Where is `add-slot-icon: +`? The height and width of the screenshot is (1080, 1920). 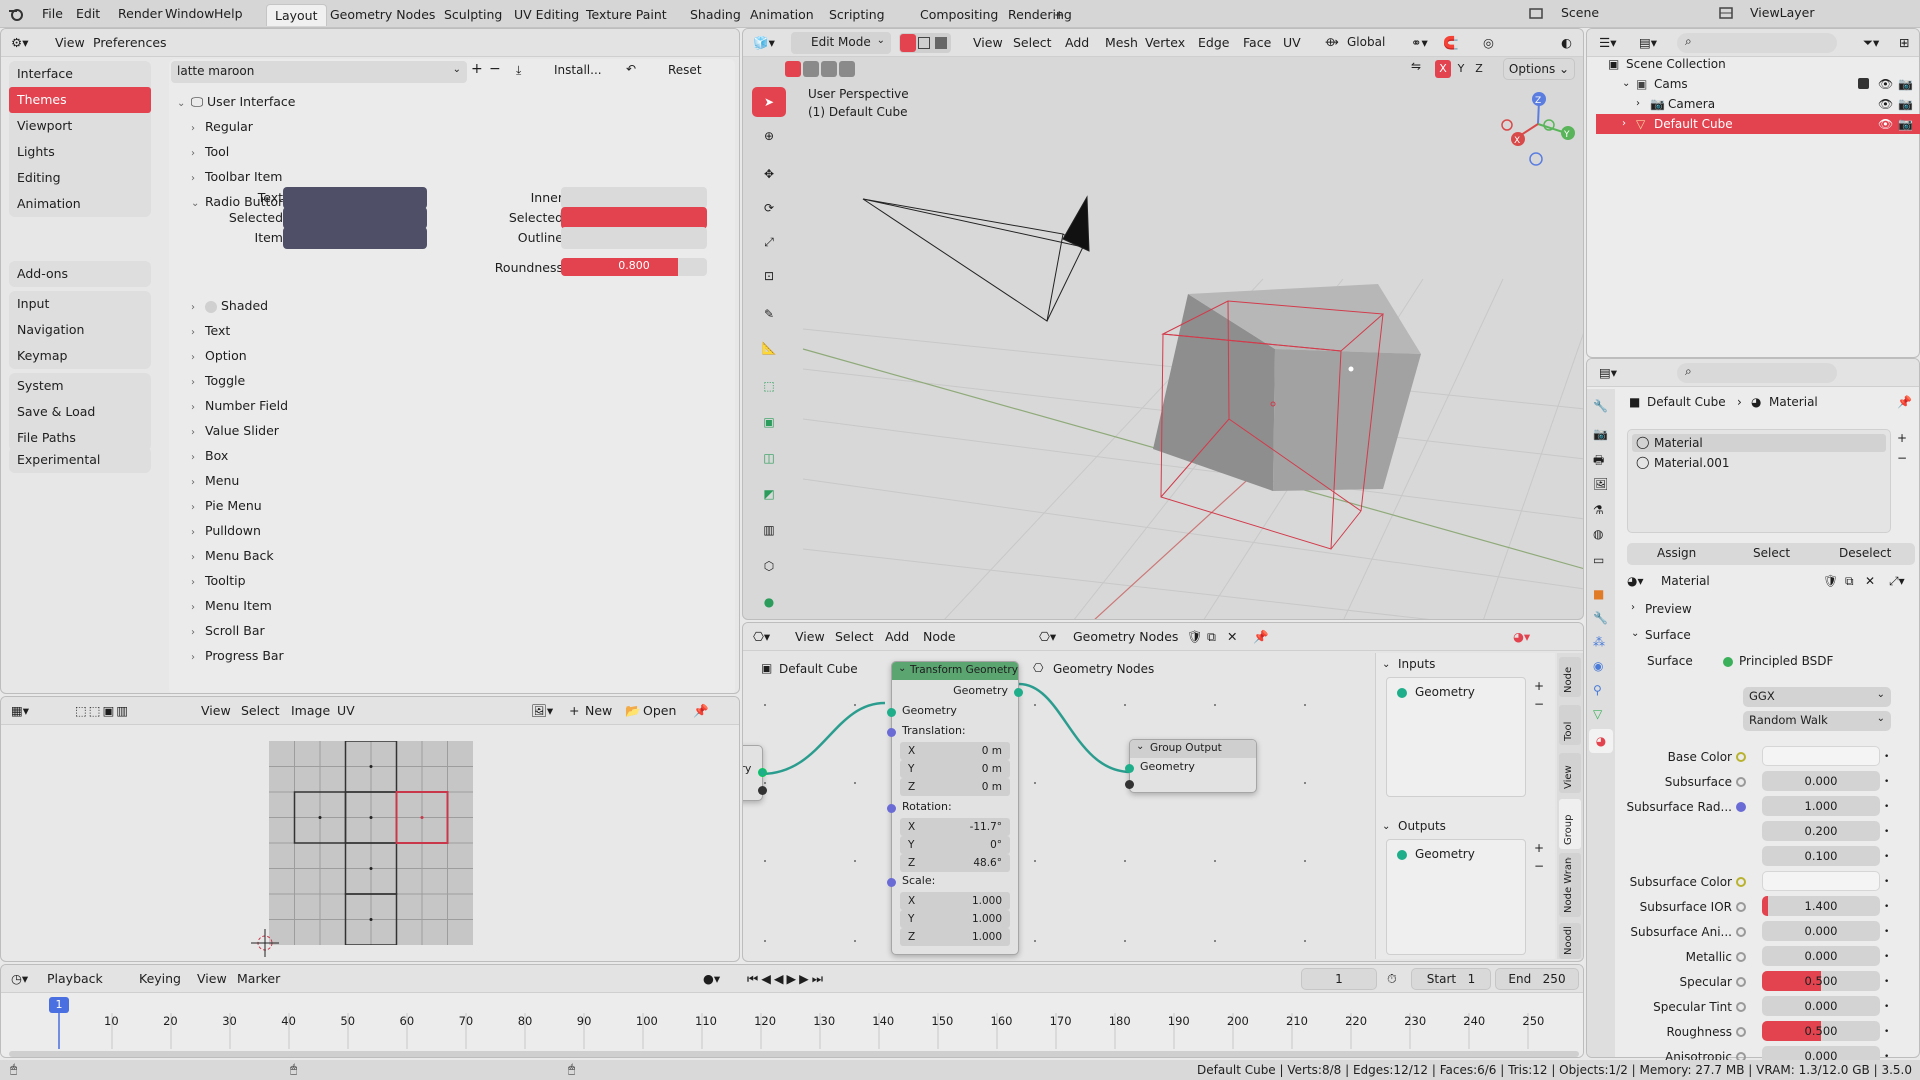 add-slot-icon: + is located at coordinates (1902, 438).